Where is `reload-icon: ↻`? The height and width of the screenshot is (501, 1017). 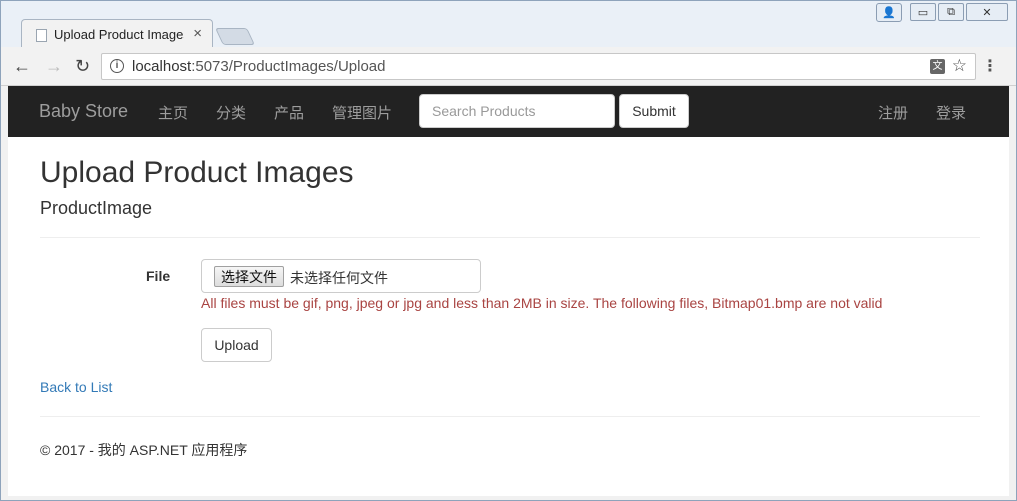
reload-icon: ↻ is located at coordinates (82, 66).